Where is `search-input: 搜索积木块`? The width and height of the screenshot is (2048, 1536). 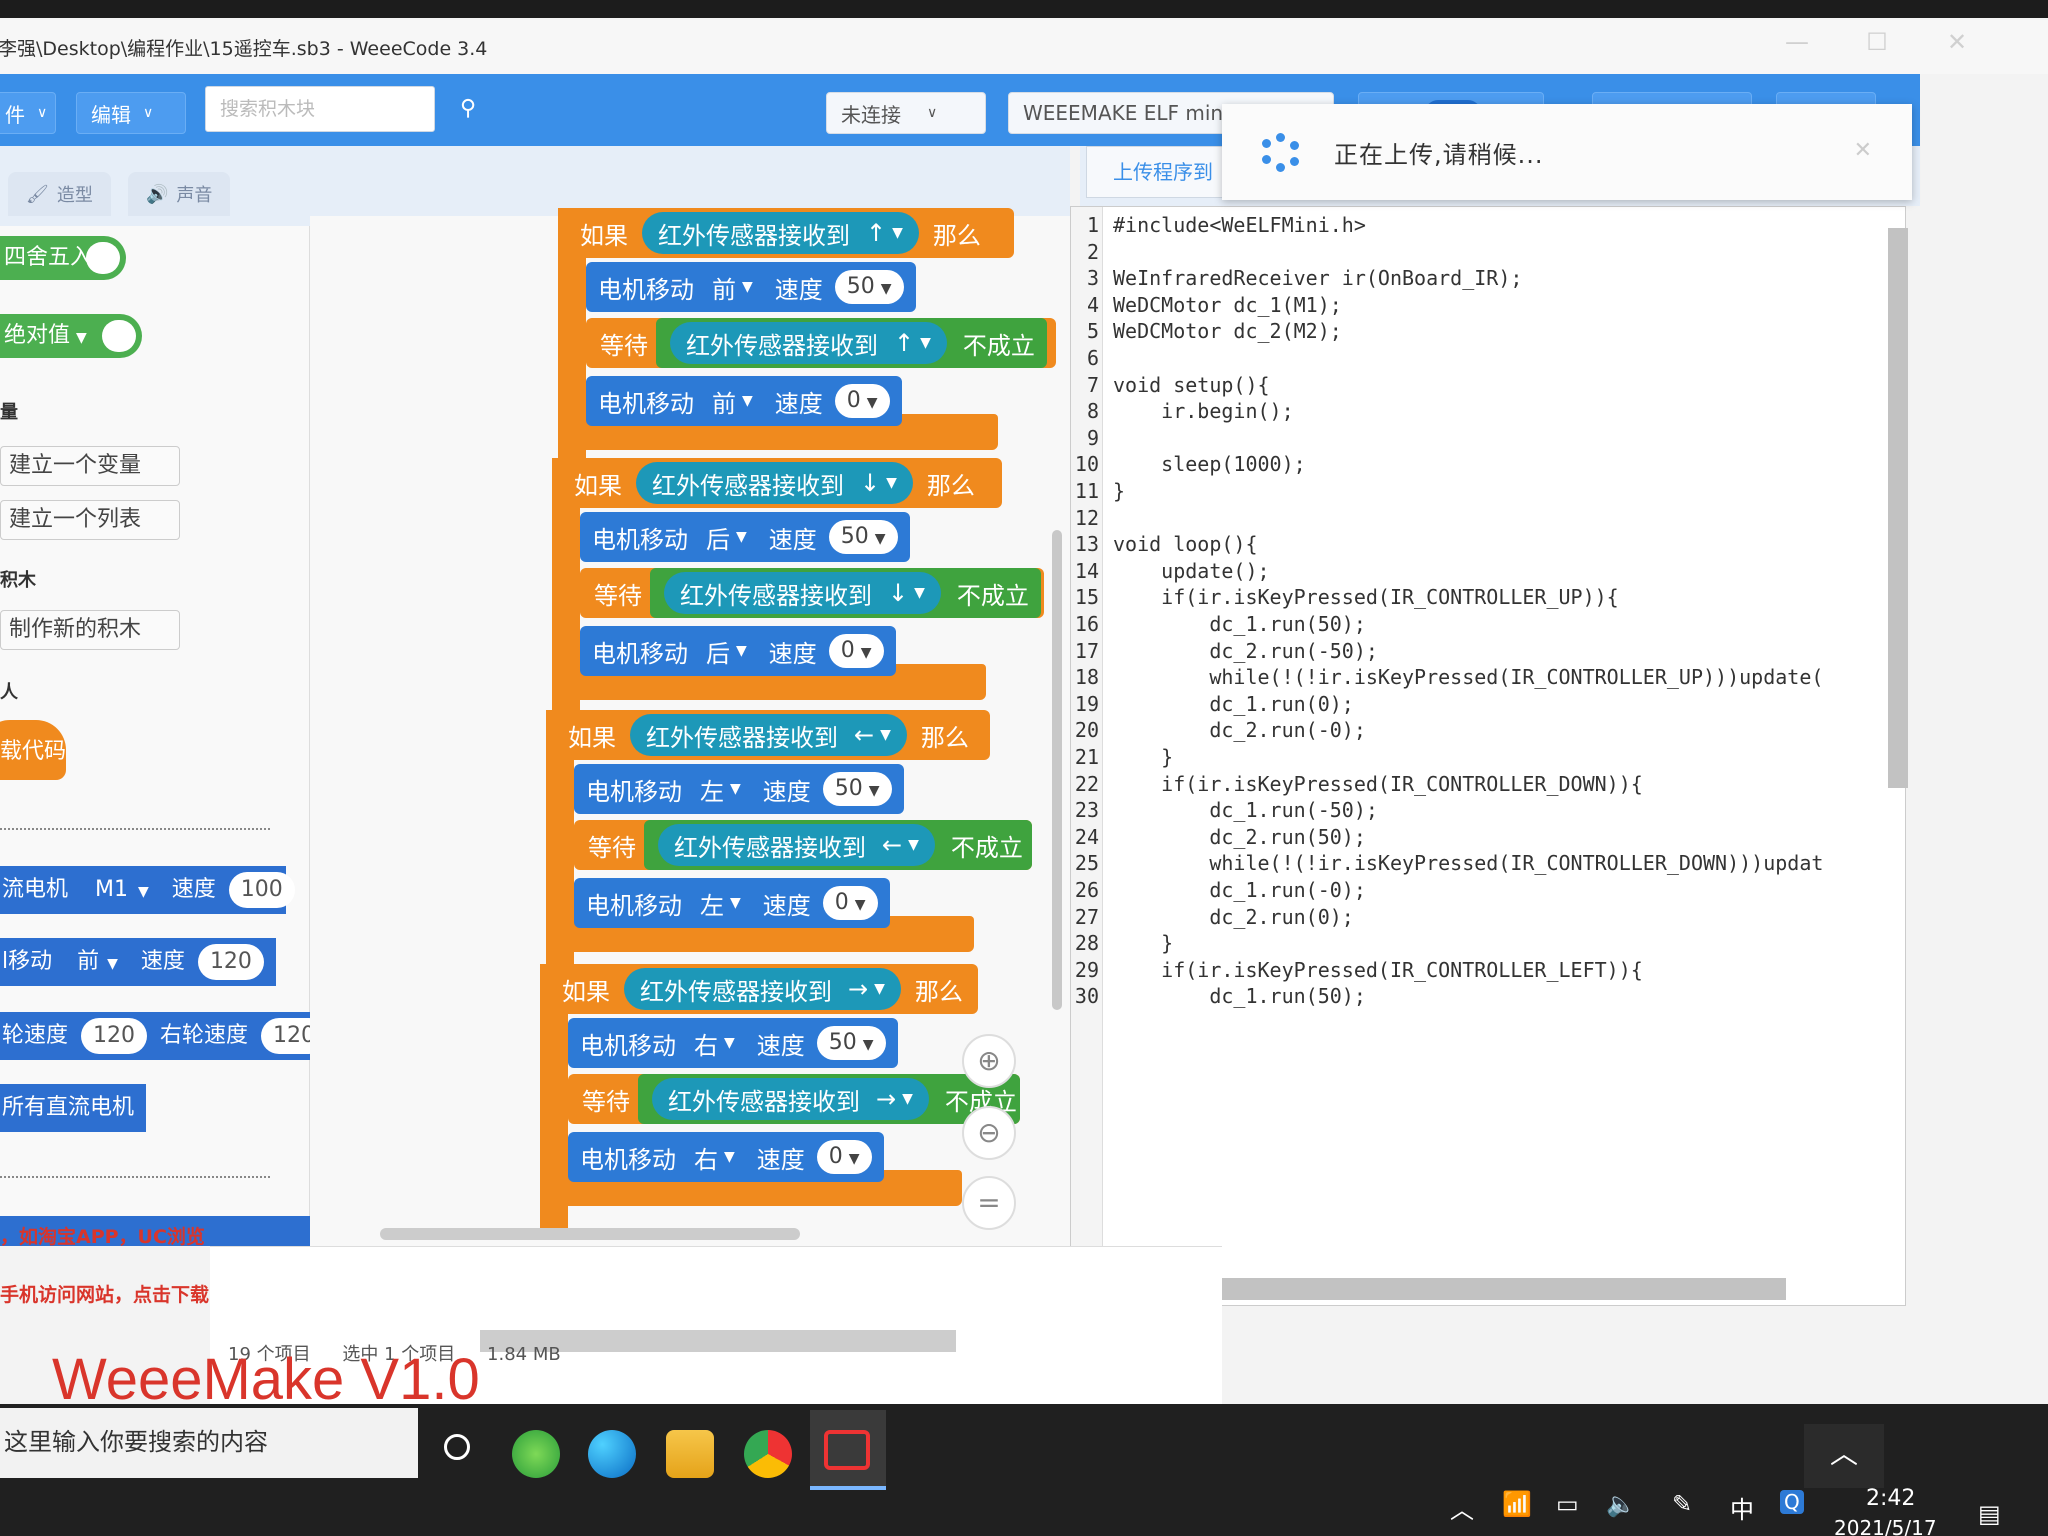
search-input: 搜索积木块 is located at coordinates (320, 109).